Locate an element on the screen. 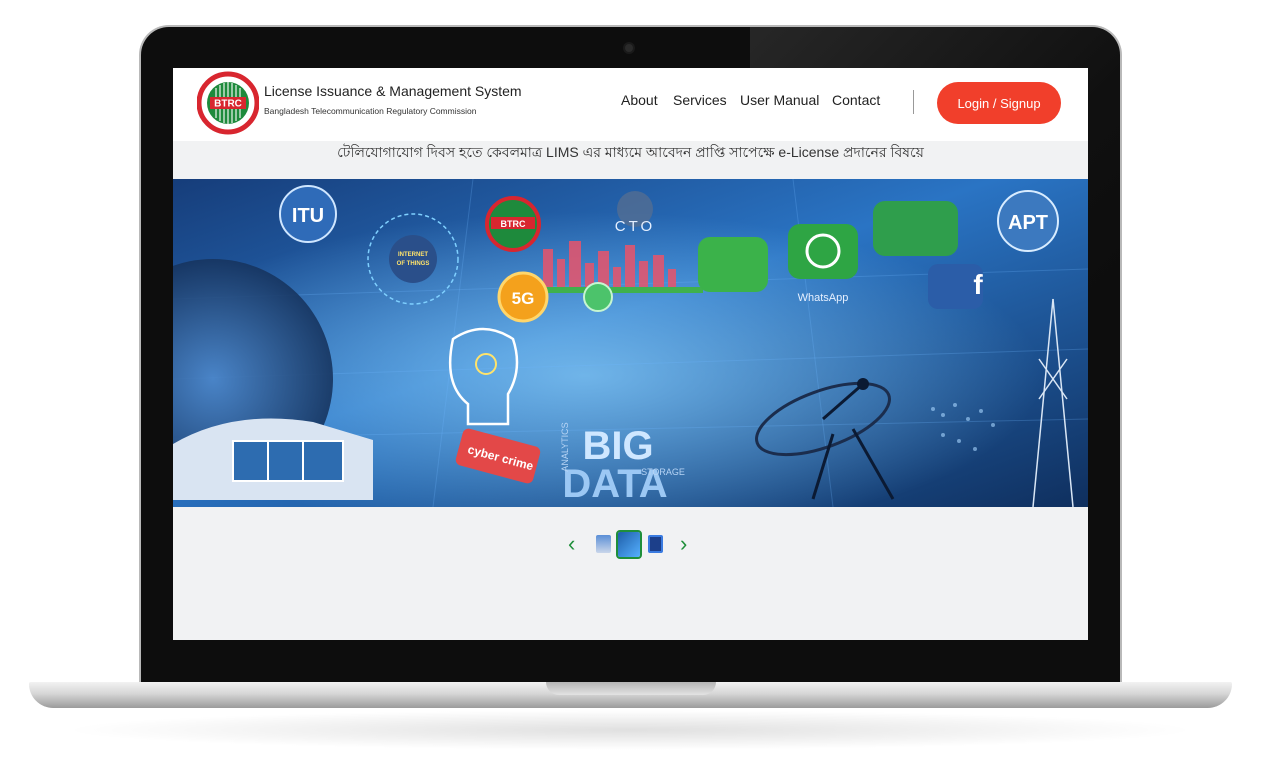  carousel-next-button: › is located at coordinates (683, 544).